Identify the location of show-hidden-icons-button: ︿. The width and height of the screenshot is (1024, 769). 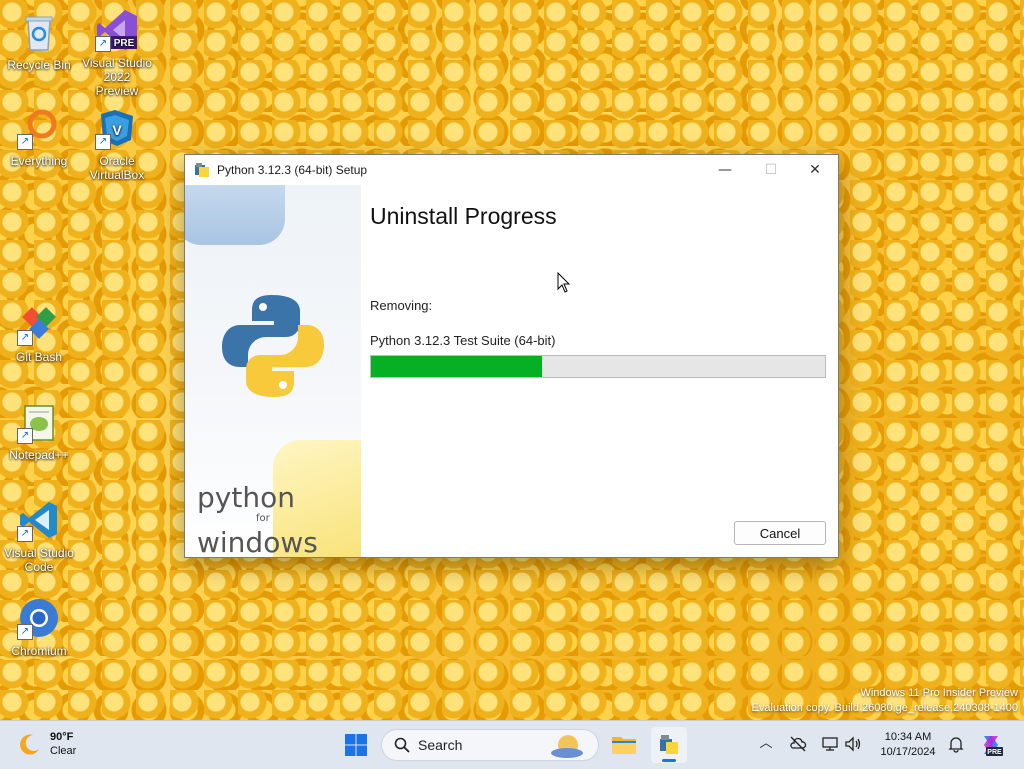
(766, 744).